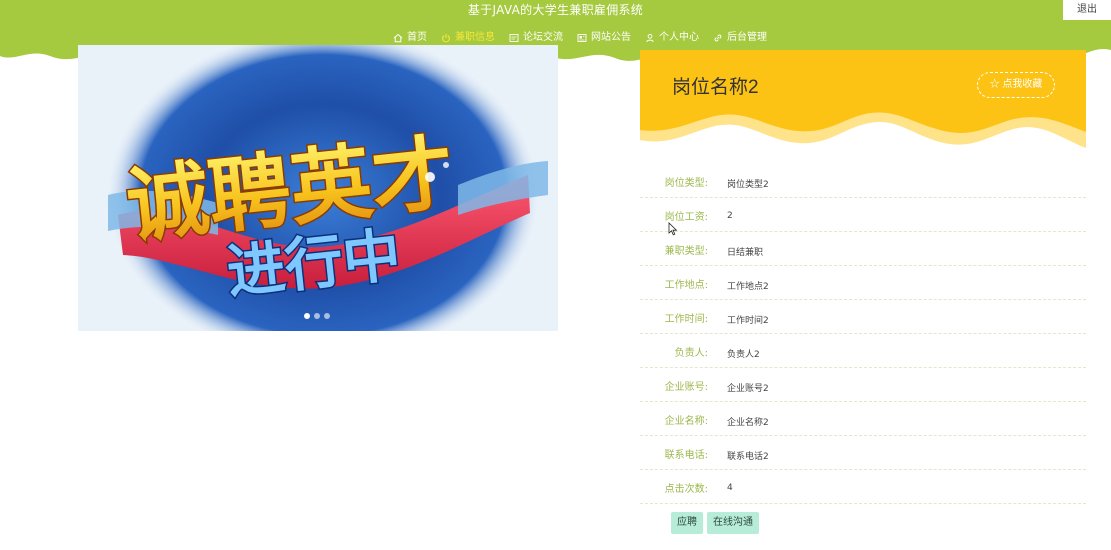 The height and width of the screenshot is (550, 1111). I want to click on carousel-indicators, so click(317, 316).